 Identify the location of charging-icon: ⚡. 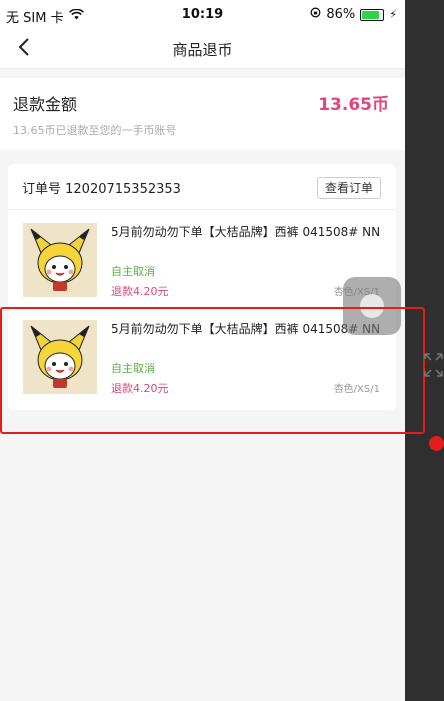
(393, 14).